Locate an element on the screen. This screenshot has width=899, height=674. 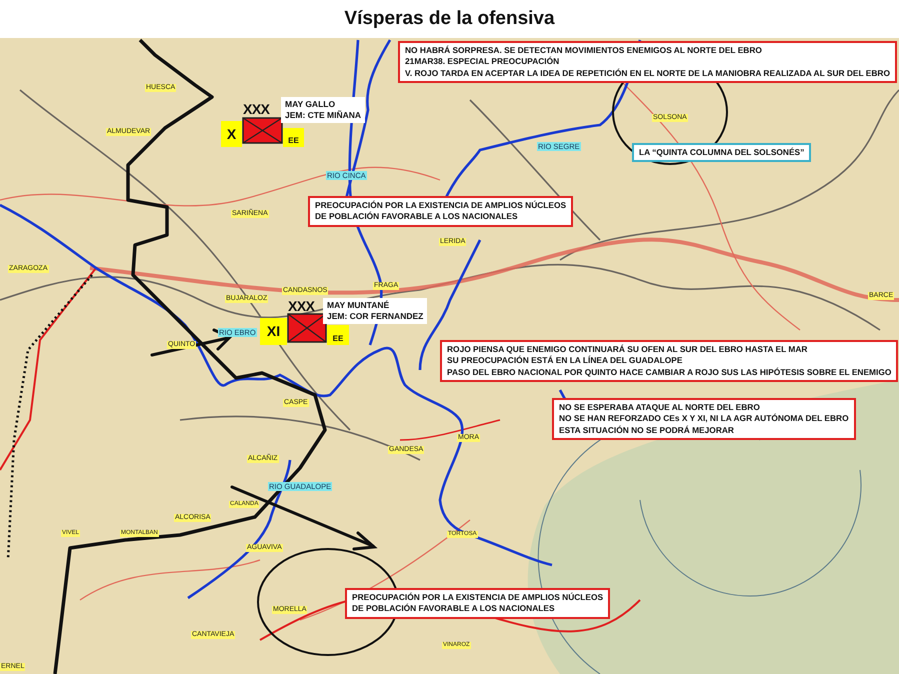
unit-designation: X is located at coordinates (231, 134).